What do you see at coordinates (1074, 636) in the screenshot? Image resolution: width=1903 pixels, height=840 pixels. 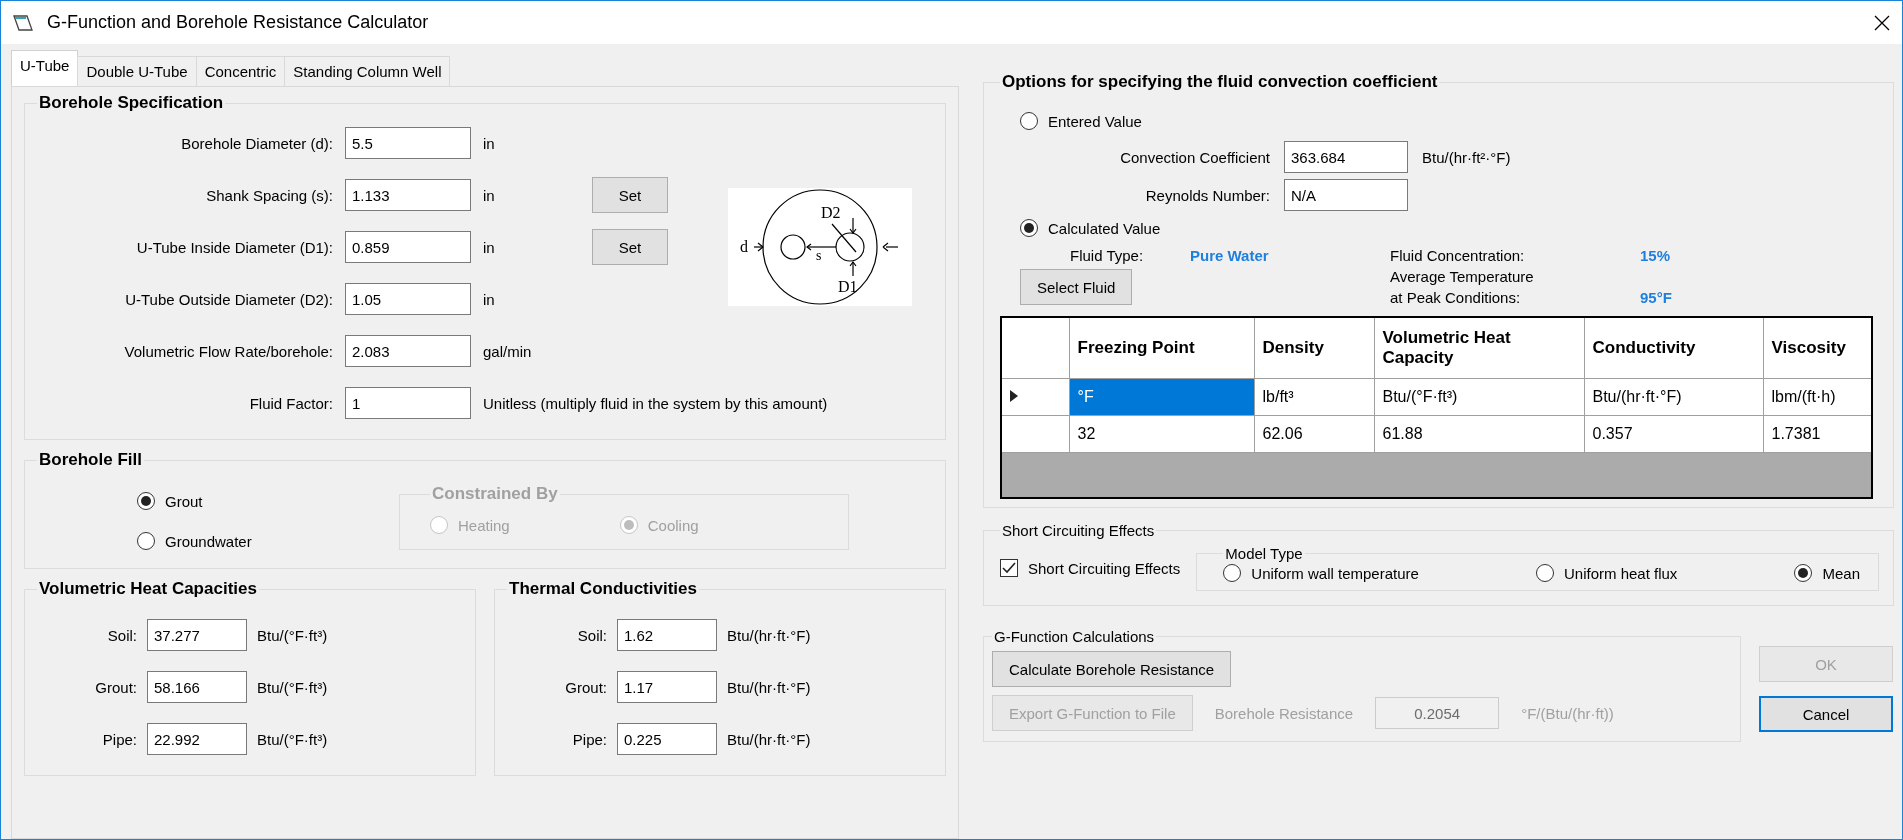 I see `group-title: G-Function Calculations` at bounding box center [1074, 636].